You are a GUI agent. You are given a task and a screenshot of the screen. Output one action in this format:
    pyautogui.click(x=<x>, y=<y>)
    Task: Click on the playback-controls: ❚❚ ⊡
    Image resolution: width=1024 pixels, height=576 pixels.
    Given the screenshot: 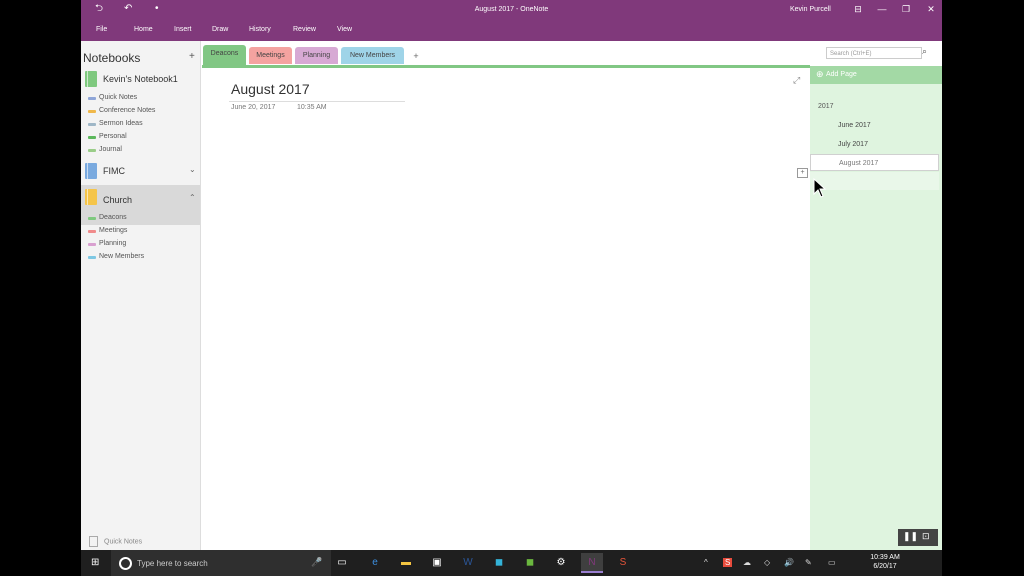 What is the action you would take?
    pyautogui.click(x=918, y=537)
    